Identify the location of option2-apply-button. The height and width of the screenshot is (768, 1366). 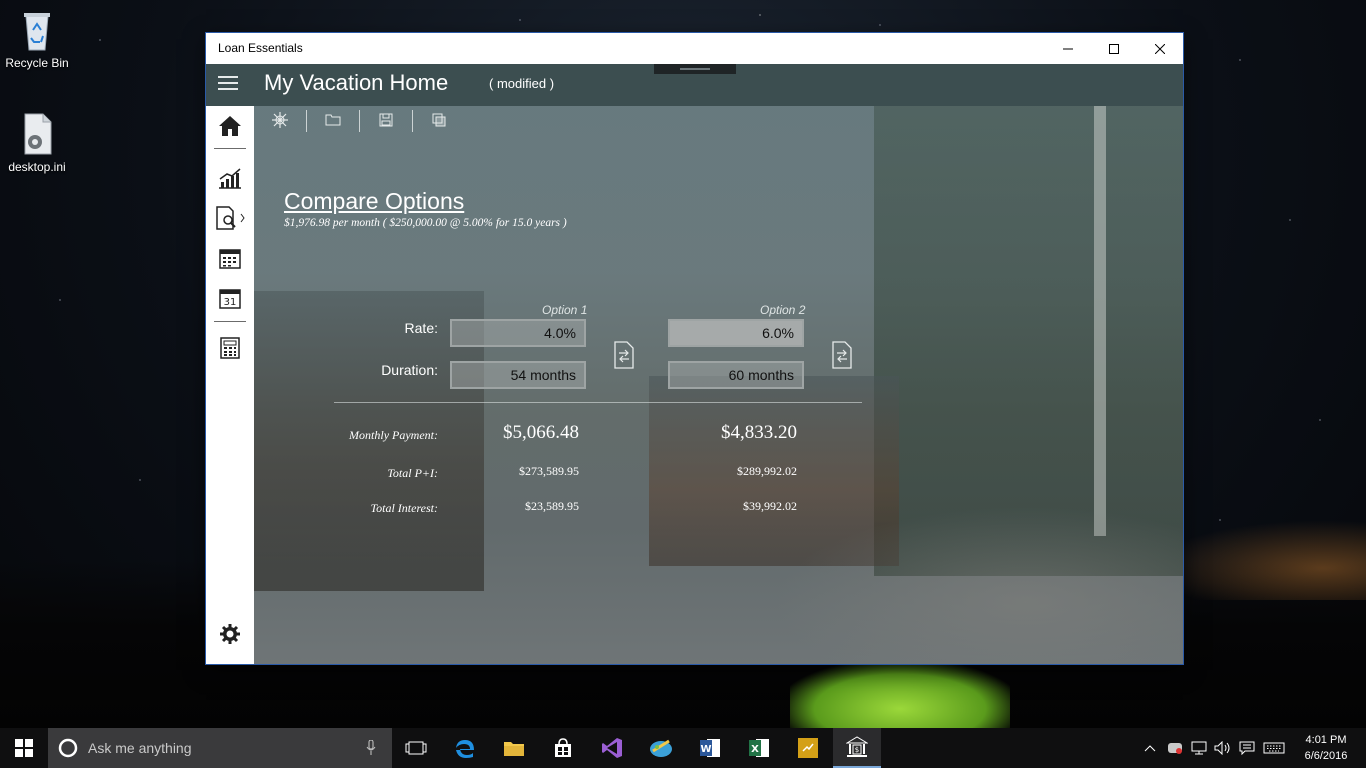
(842, 355).